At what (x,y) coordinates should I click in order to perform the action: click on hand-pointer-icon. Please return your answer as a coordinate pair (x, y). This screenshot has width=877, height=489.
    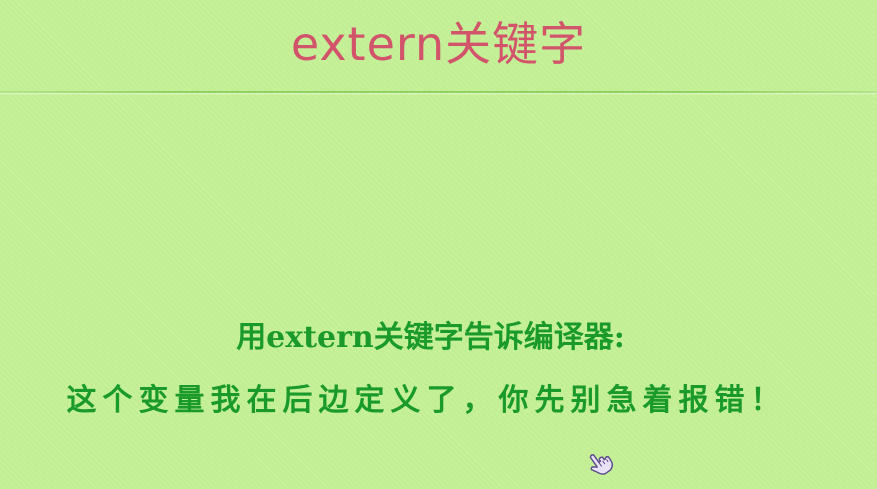
    Looking at the image, I should click on (601, 464).